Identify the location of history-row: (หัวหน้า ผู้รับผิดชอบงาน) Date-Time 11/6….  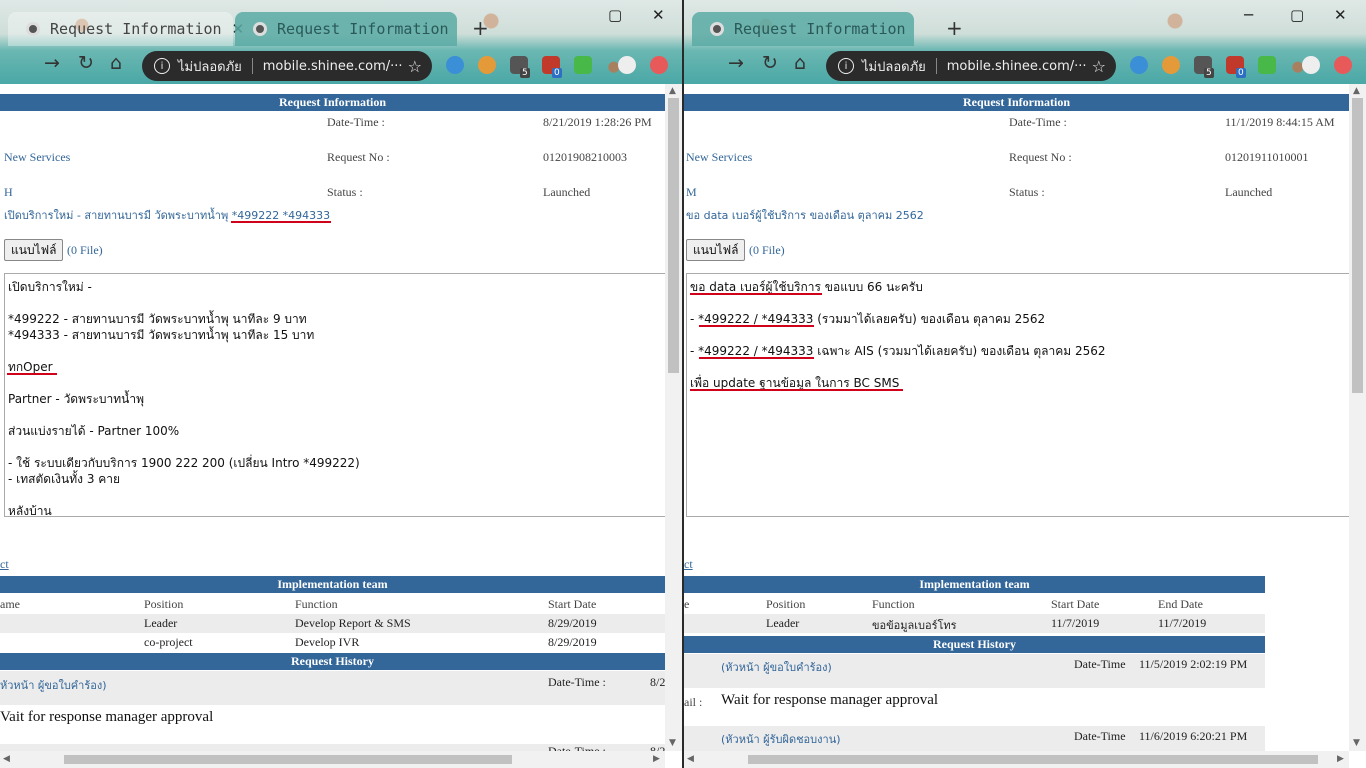
(974, 738).